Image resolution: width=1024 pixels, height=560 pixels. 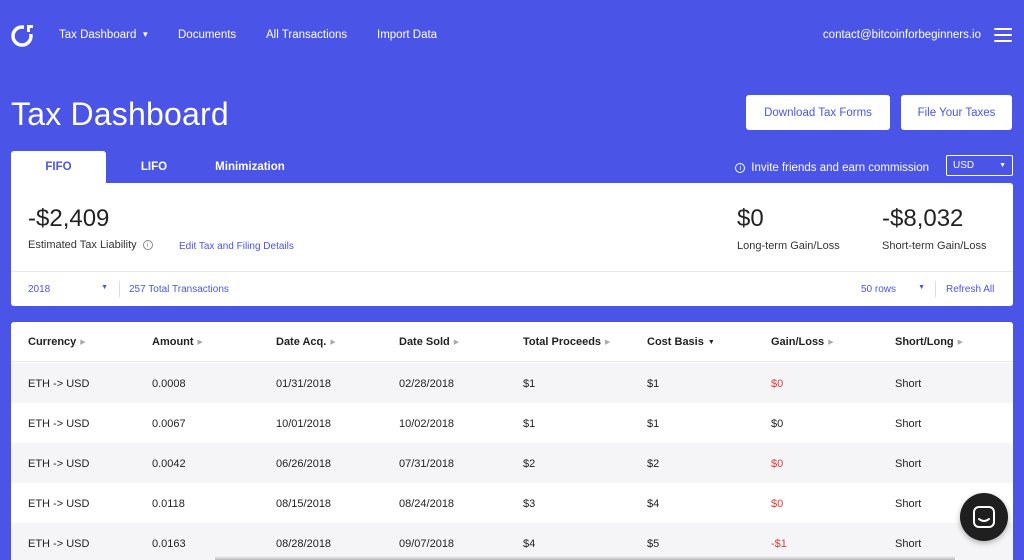 What do you see at coordinates (424, 342) in the screenshot?
I see `column-label: Date Sold` at bounding box center [424, 342].